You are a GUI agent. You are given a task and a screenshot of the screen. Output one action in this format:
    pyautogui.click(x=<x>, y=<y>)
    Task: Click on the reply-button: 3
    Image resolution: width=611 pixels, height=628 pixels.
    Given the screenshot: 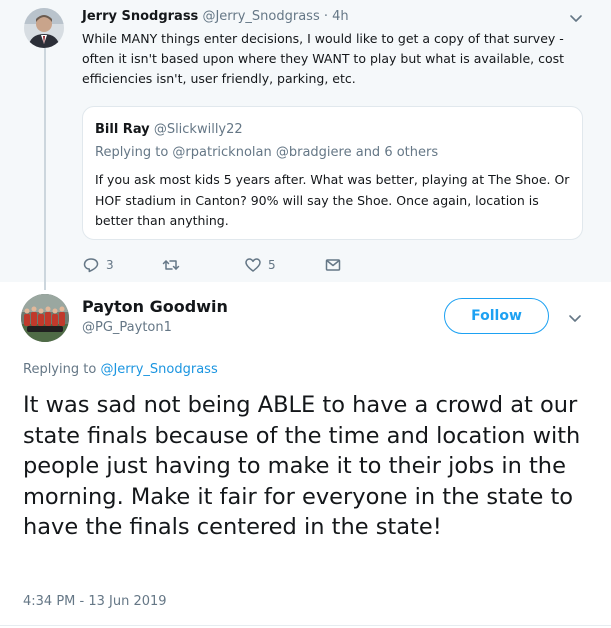 What is the action you would take?
    pyautogui.click(x=98, y=265)
    